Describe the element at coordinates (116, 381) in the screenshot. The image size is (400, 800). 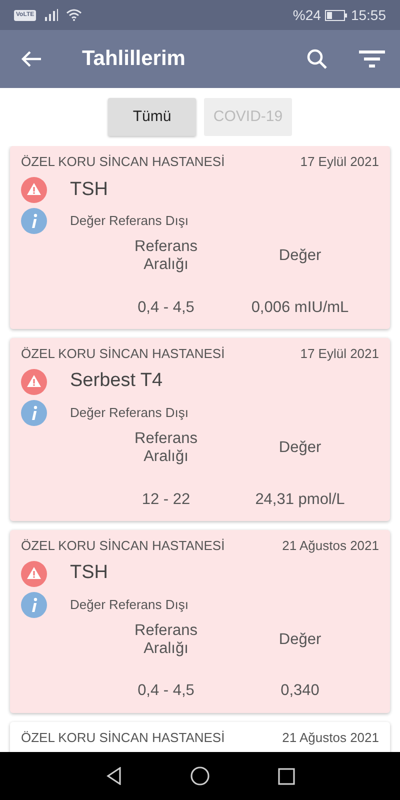
I see `test-name: Serbest T4` at that location.